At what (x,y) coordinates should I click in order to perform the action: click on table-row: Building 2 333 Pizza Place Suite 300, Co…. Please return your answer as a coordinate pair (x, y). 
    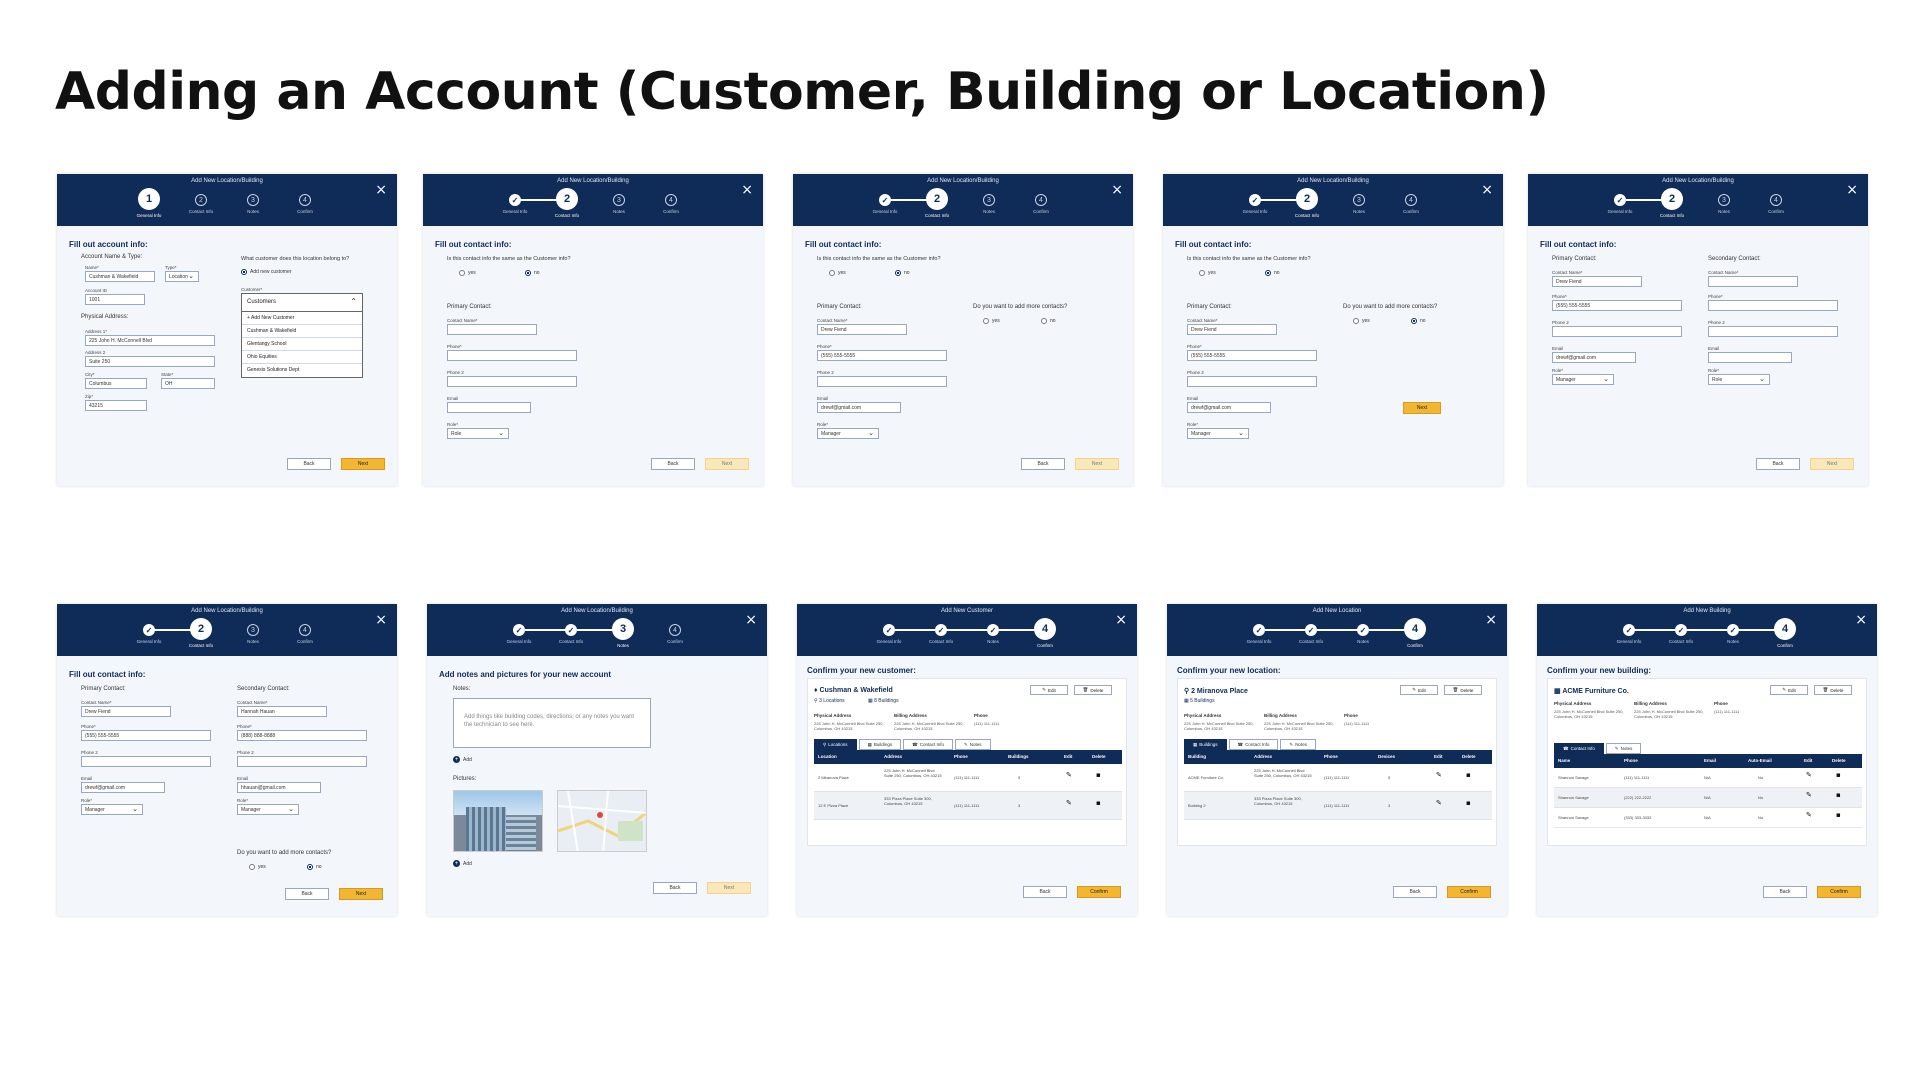
    Looking at the image, I should click on (1338, 806).